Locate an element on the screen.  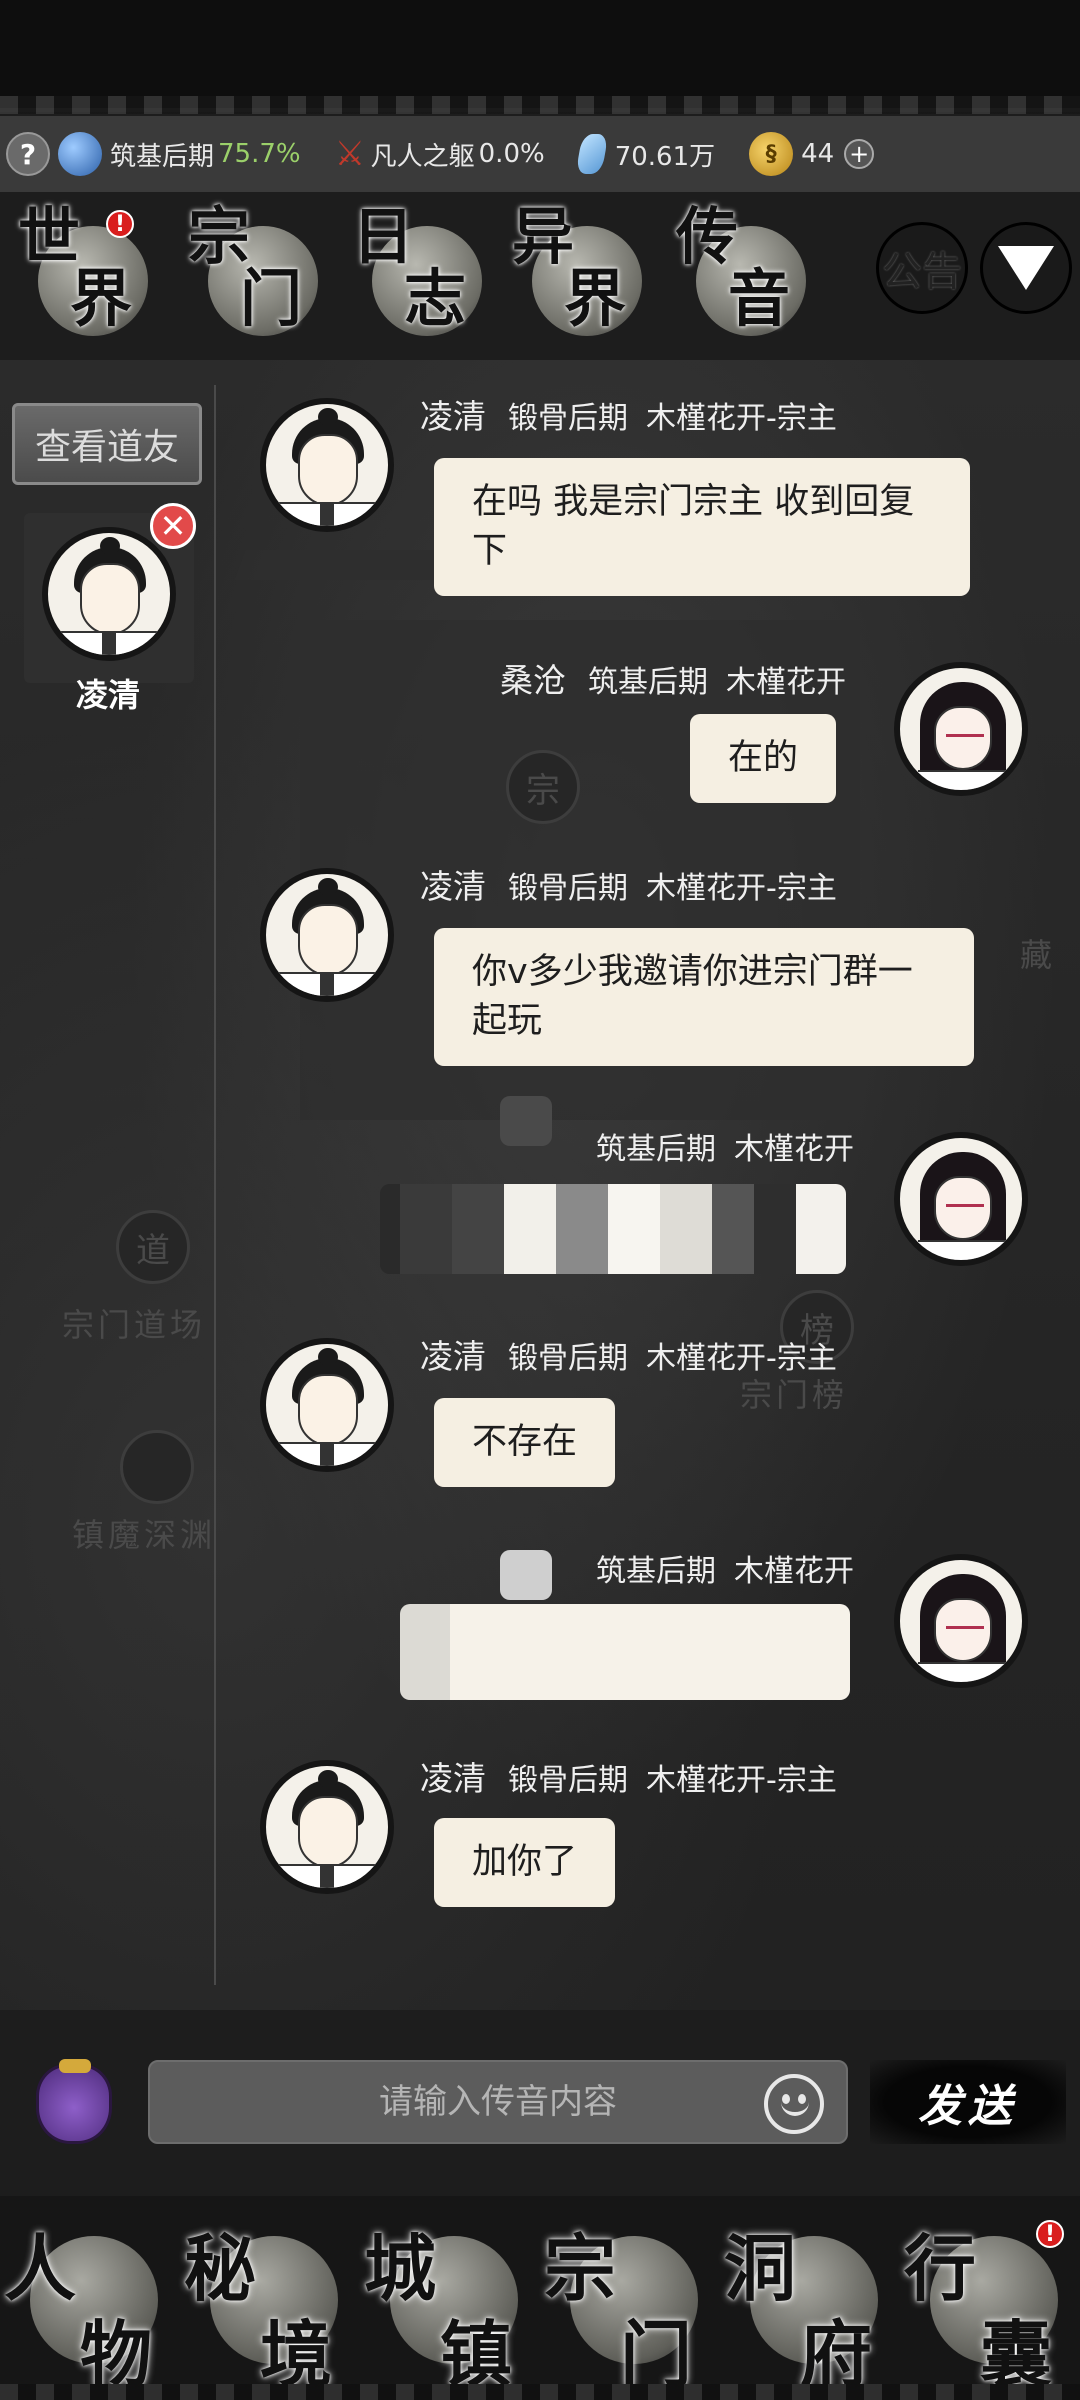
emoji-icon is located at coordinates (794, 2104).